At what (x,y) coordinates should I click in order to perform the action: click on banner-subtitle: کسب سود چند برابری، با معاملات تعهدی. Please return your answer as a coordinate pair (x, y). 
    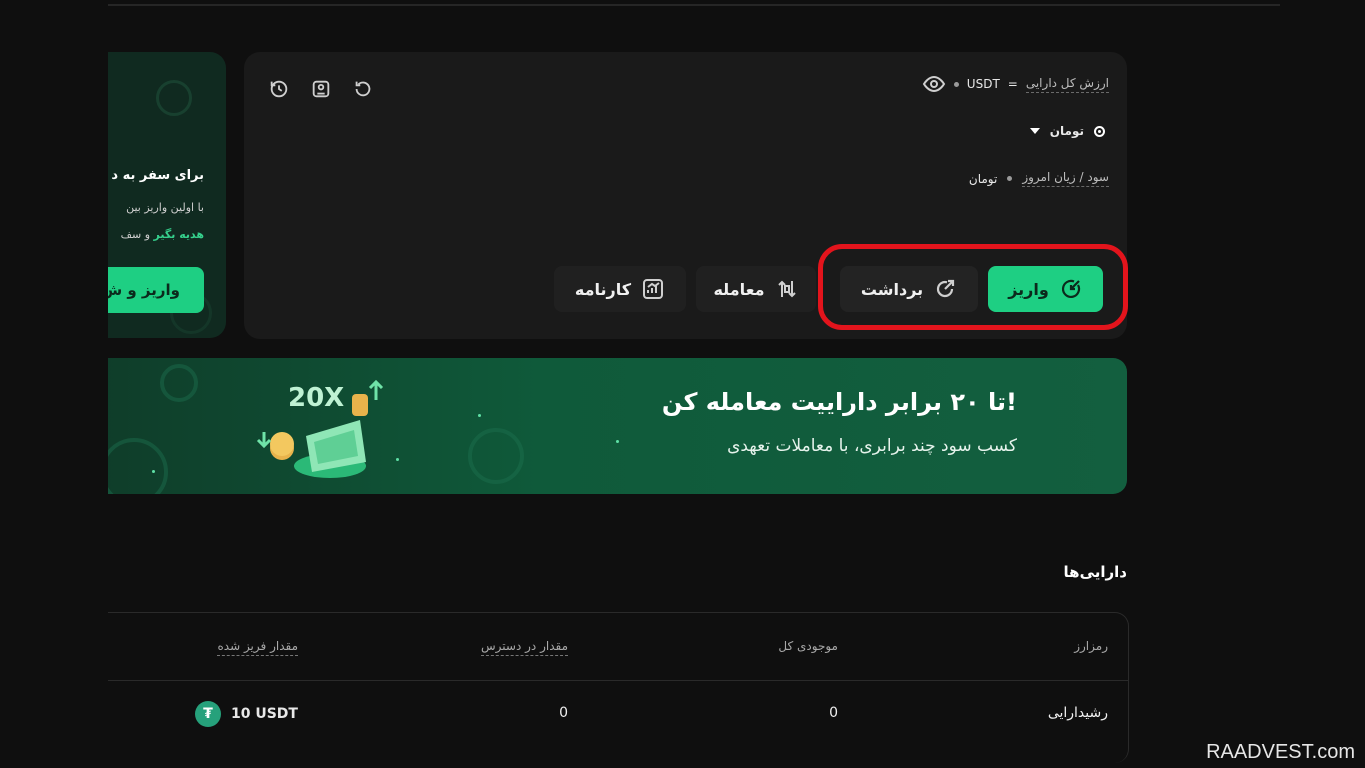
    Looking at the image, I should click on (872, 446).